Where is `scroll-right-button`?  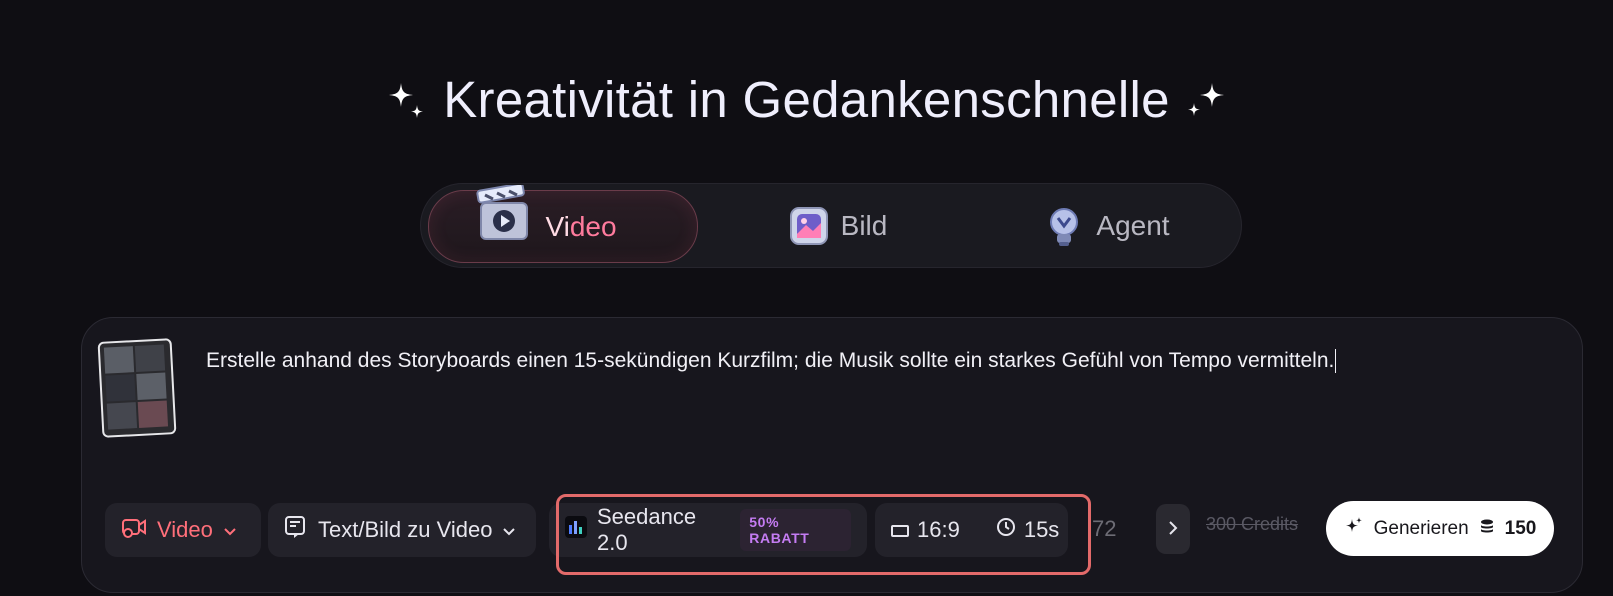 scroll-right-button is located at coordinates (1173, 529).